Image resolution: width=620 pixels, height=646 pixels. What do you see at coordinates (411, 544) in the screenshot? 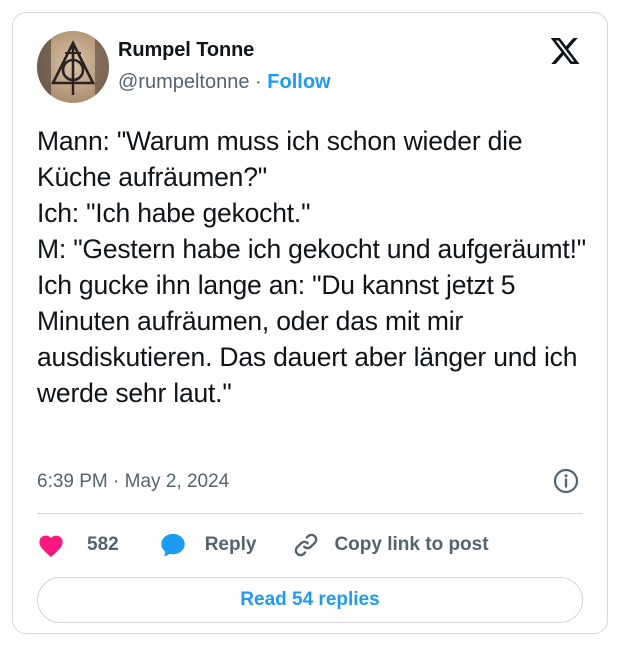
I see `copy-link-label: Copy link to post` at bounding box center [411, 544].